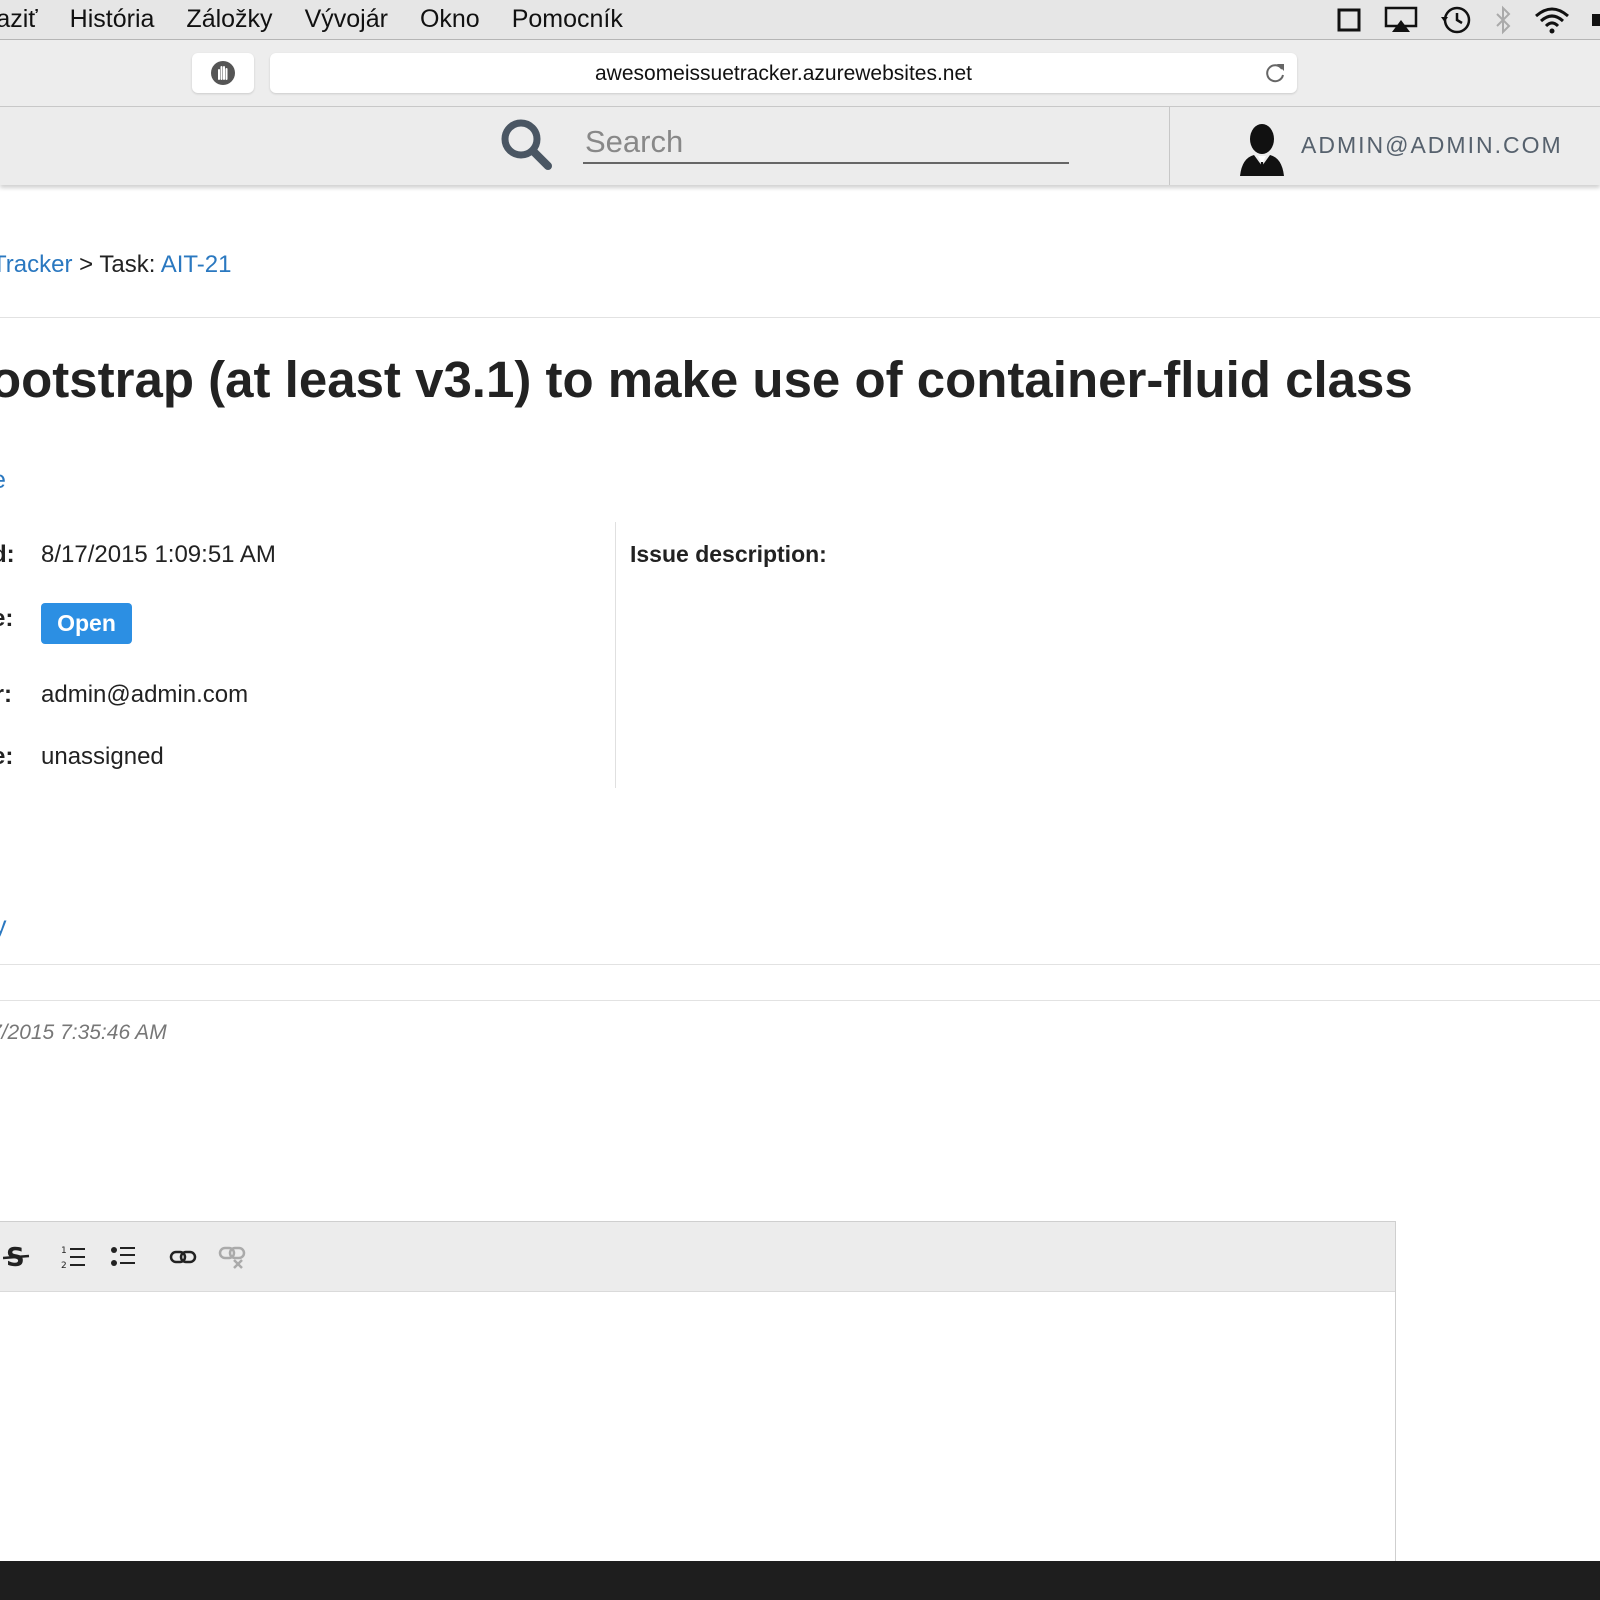  I want to click on unordered-list-icon, so click(124, 1257).